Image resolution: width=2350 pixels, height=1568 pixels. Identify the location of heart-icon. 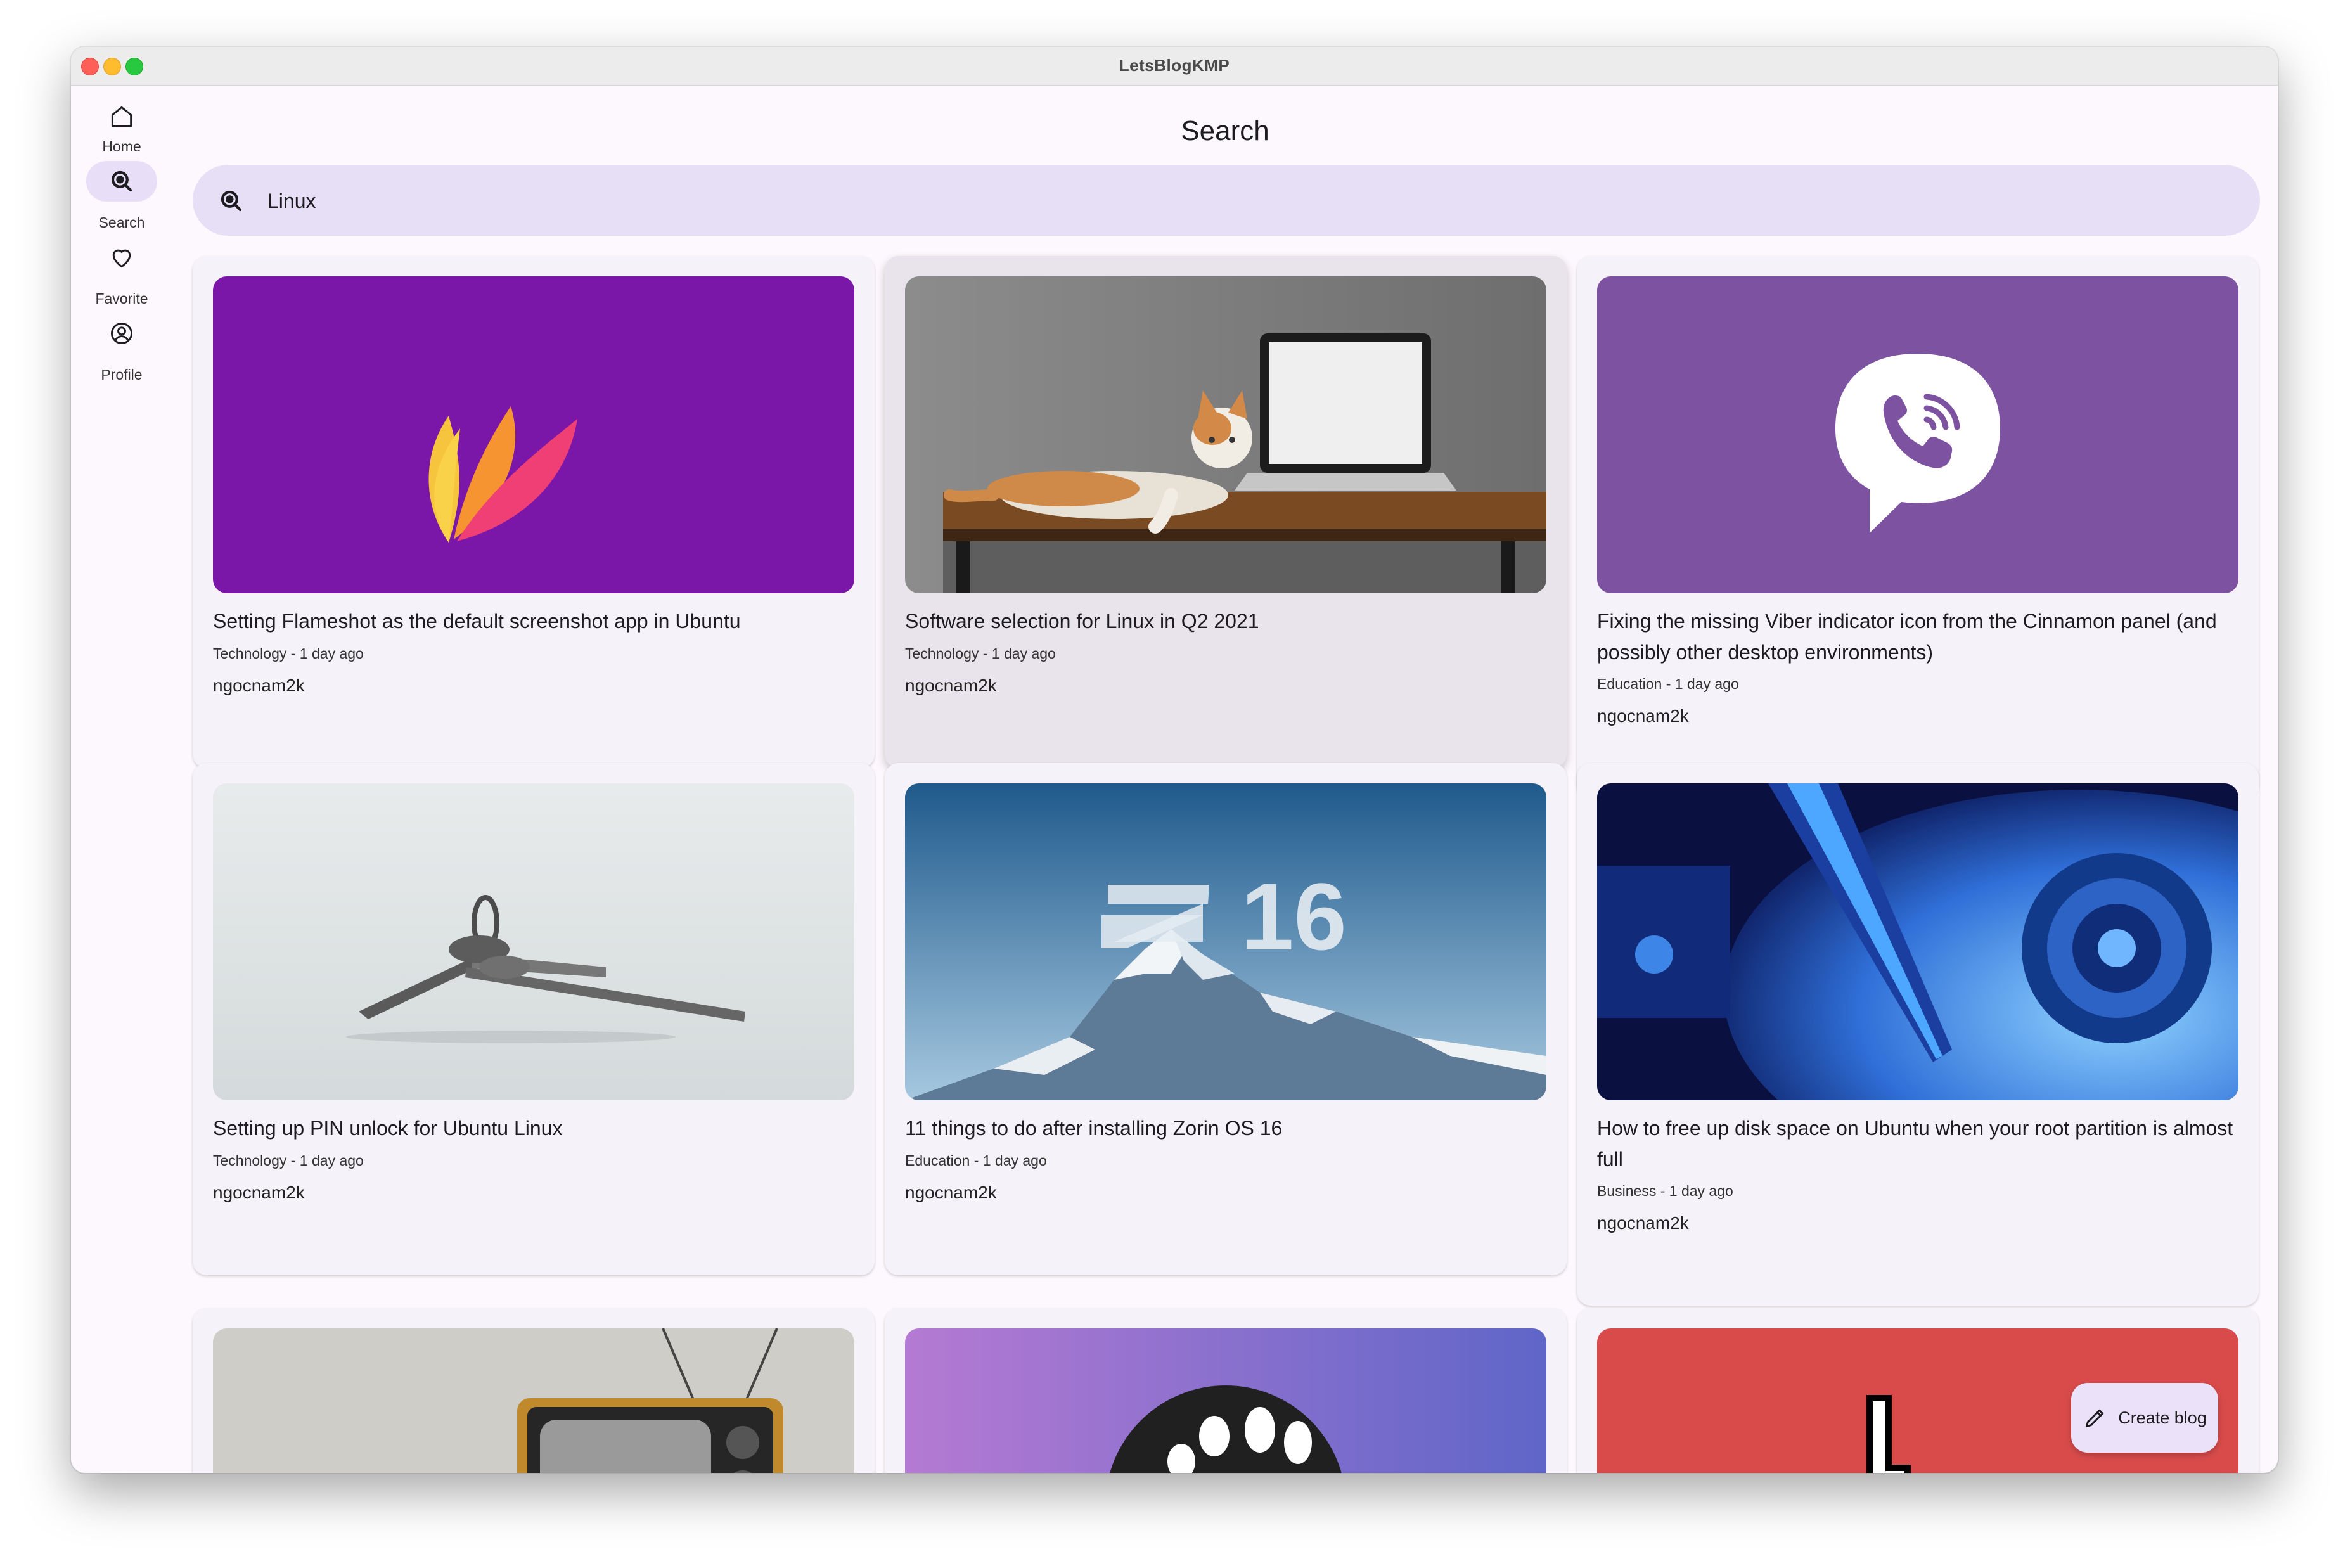
(121, 258).